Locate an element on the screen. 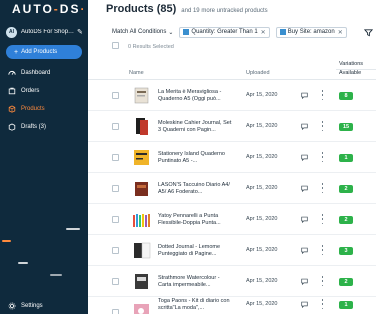 This screenshot has height=314, width=376. table-header: Name Uploaded Variations Available is located at coordinates (232, 70).